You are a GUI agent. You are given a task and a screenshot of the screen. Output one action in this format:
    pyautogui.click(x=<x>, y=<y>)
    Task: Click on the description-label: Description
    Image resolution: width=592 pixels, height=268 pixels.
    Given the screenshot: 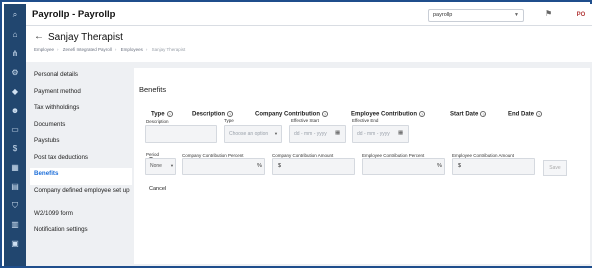 What is the action you would take?
    pyautogui.click(x=157, y=121)
    